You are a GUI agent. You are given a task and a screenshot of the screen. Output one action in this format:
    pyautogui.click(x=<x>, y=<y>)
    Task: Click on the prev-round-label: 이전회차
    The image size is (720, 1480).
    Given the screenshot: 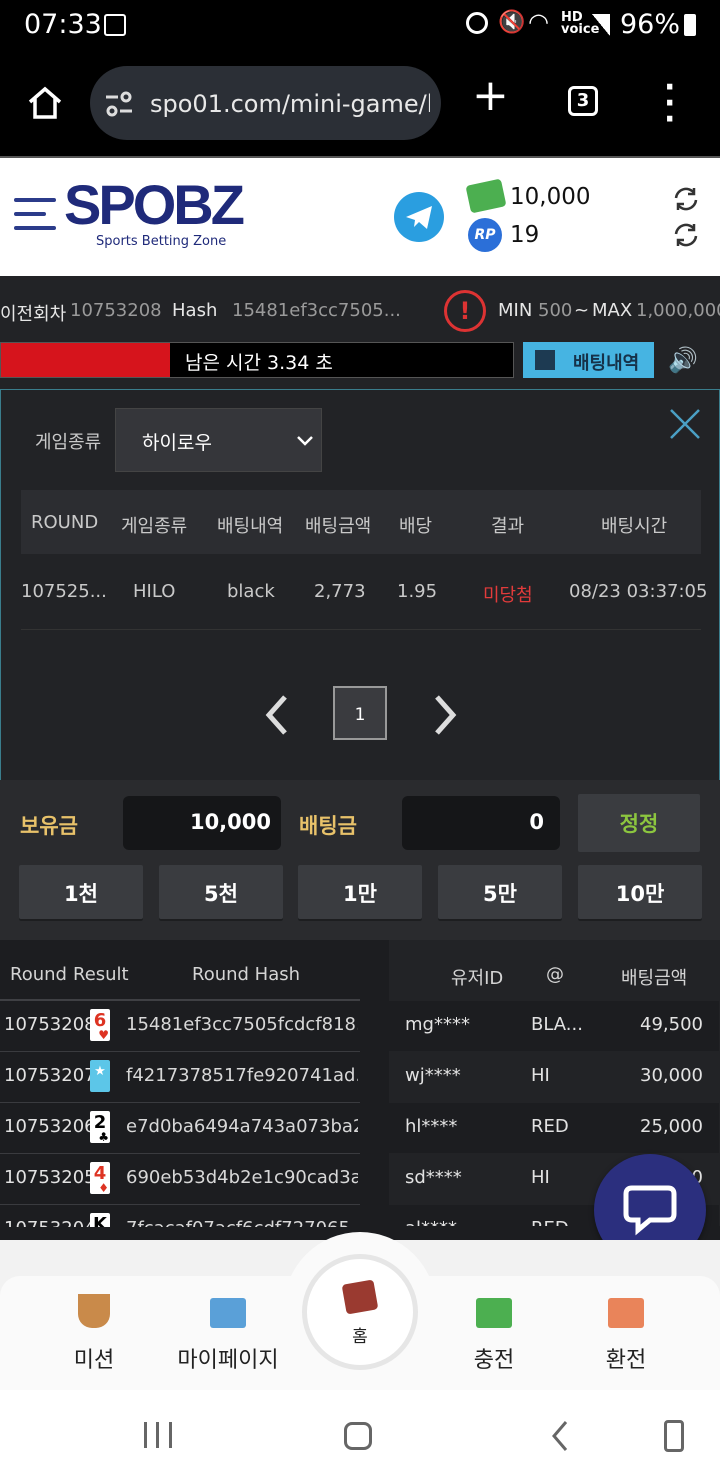 What is the action you would take?
    pyautogui.click(x=33, y=314)
    